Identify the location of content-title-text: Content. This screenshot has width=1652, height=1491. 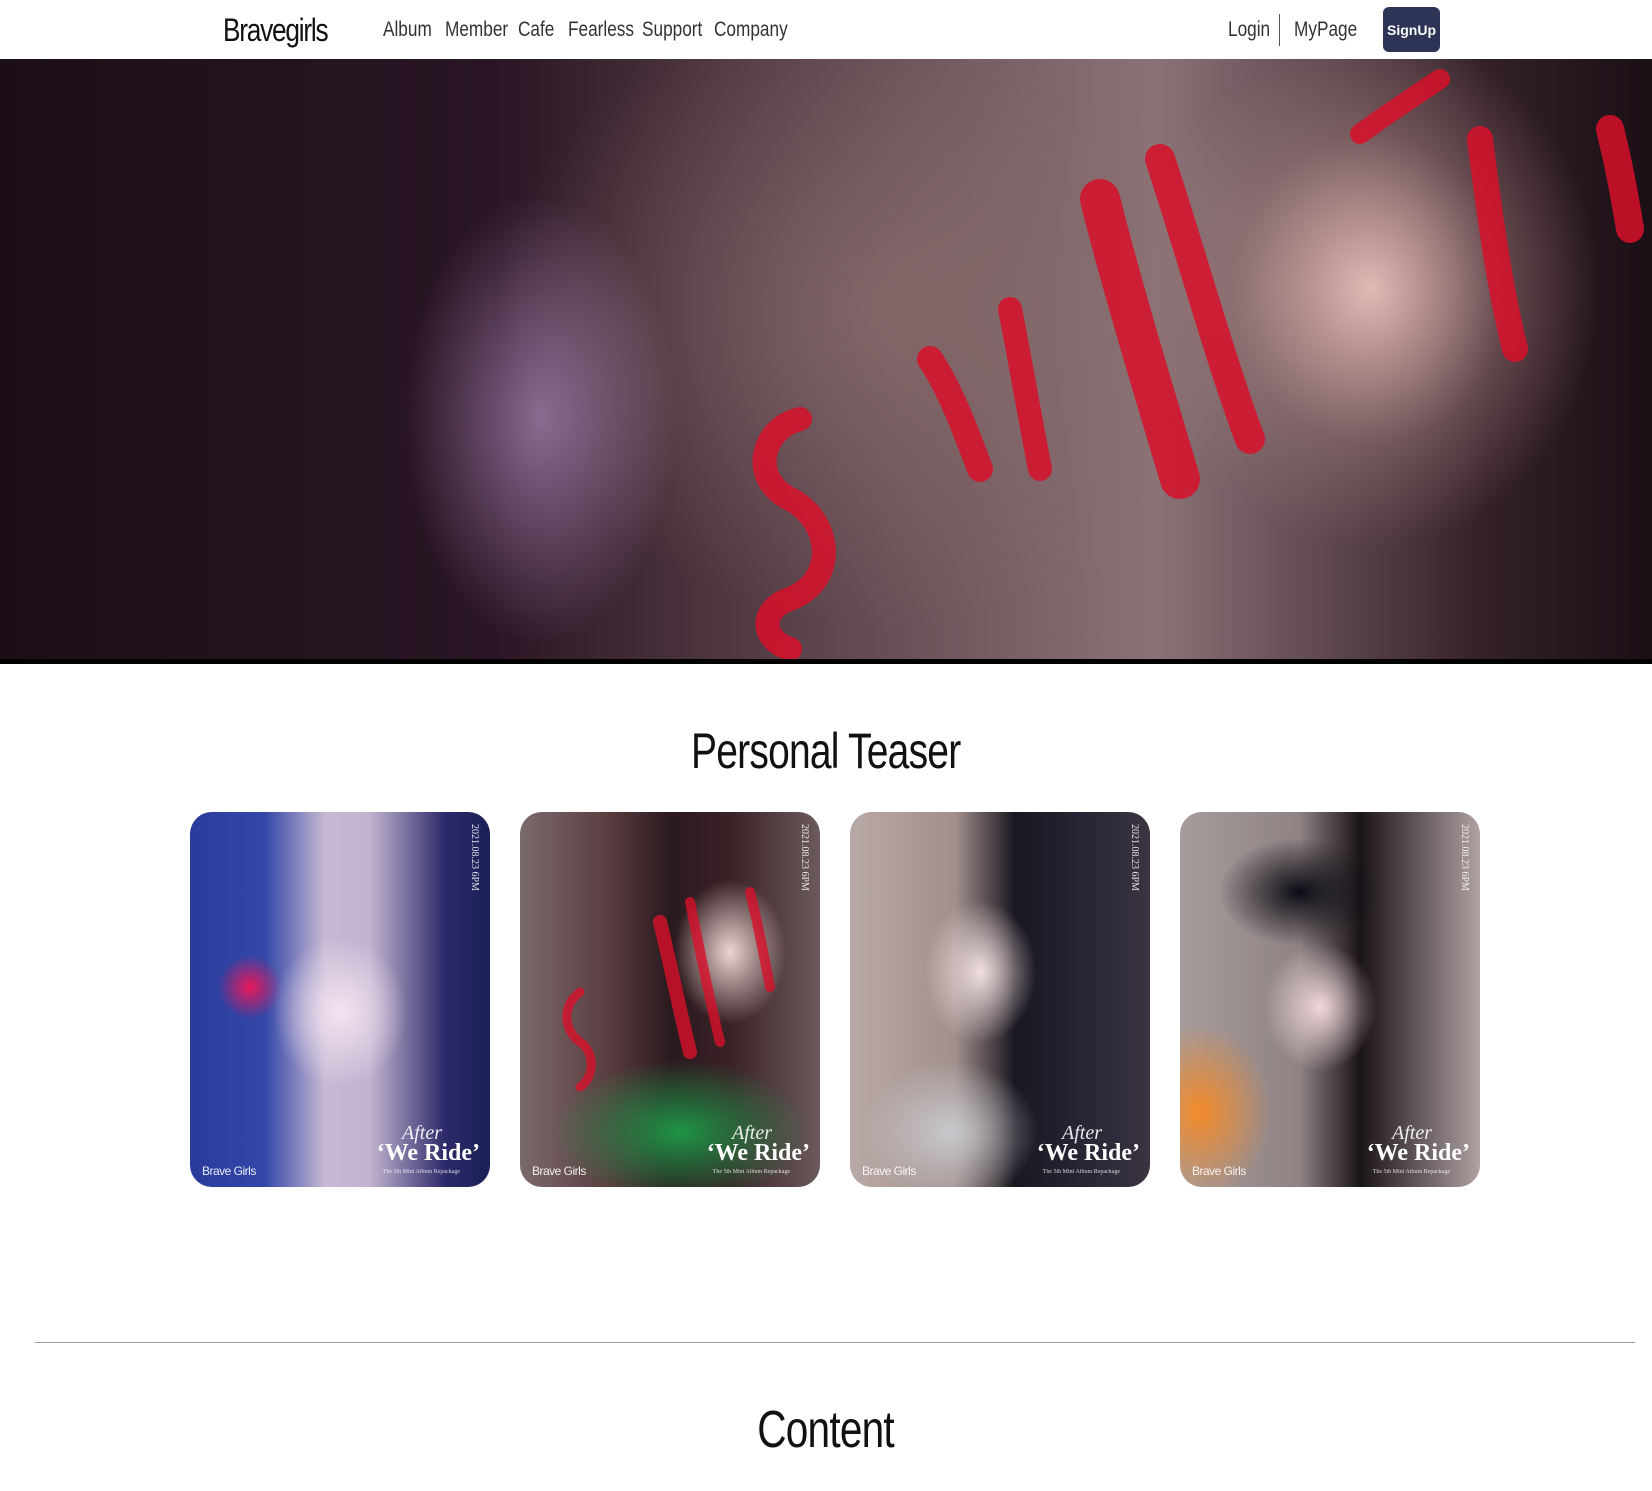
(826, 1430).